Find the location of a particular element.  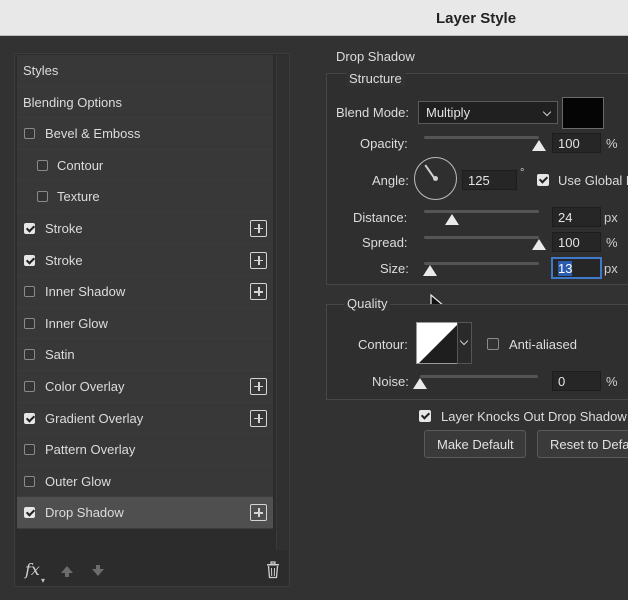

drop-shadow-title: Drop Shadow is located at coordinates (375, 56).